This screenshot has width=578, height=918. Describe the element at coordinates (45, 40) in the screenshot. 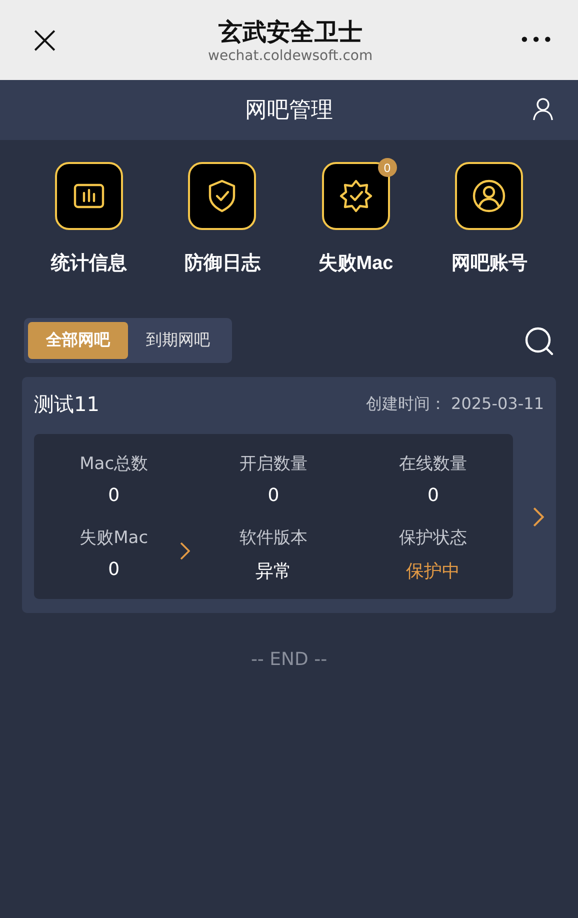

I see `close-button: ×` at that location.